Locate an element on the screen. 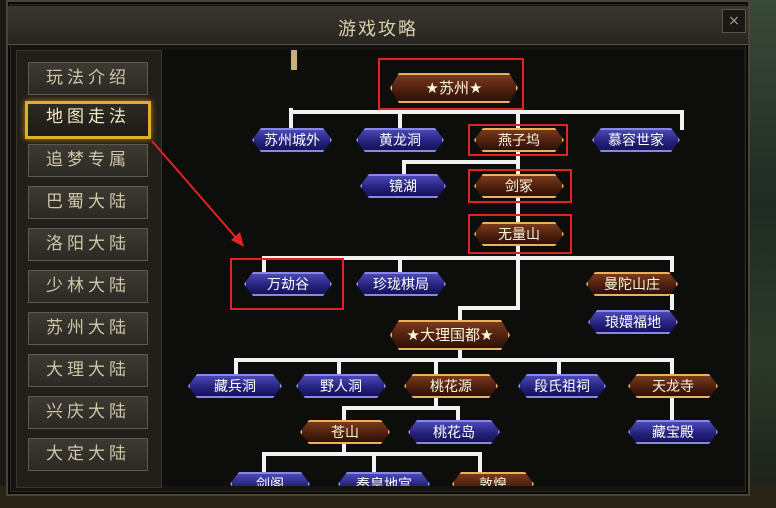  map-node-langhuan: 琅嬛福地 is located at coordinates (633, 322).